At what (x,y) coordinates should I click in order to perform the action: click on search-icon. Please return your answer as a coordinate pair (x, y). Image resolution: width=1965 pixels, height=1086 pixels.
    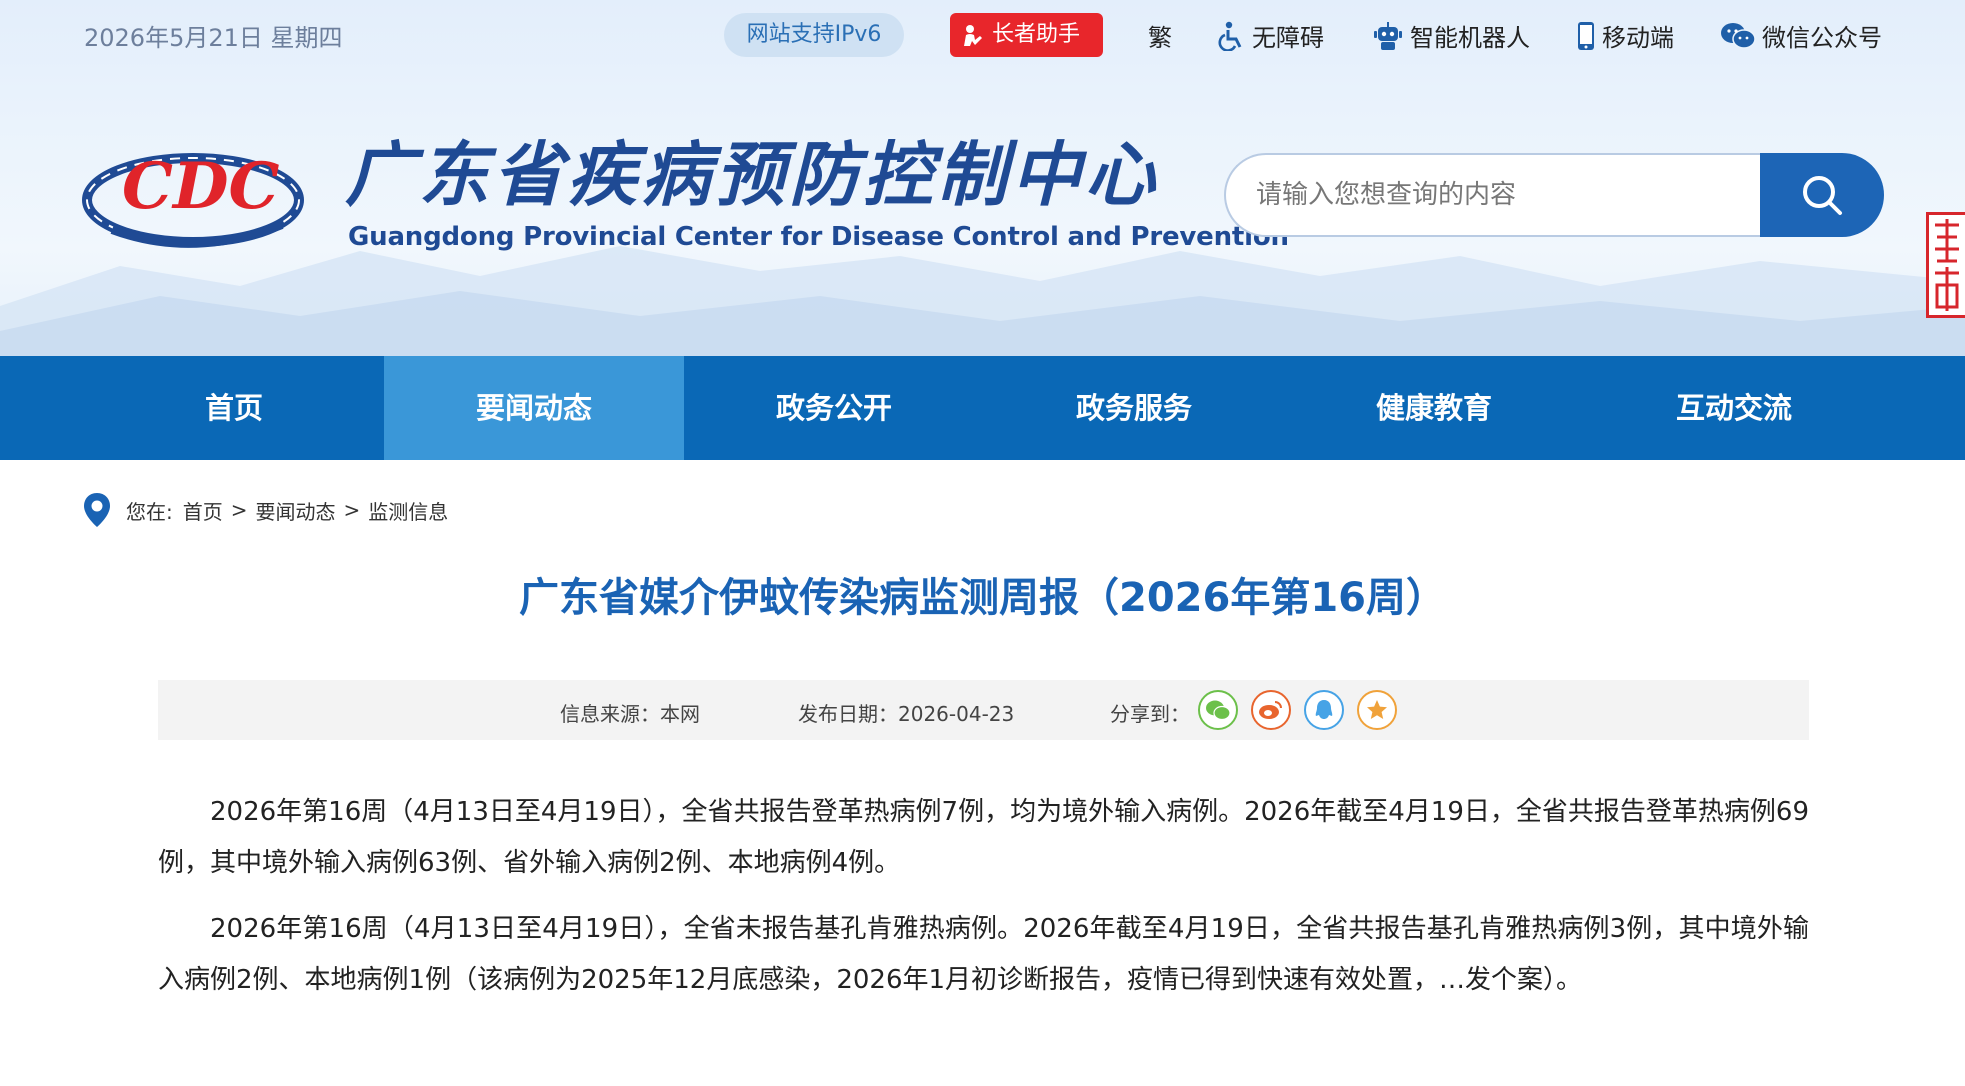
    Looking at the image, I should click on (1822, 195).